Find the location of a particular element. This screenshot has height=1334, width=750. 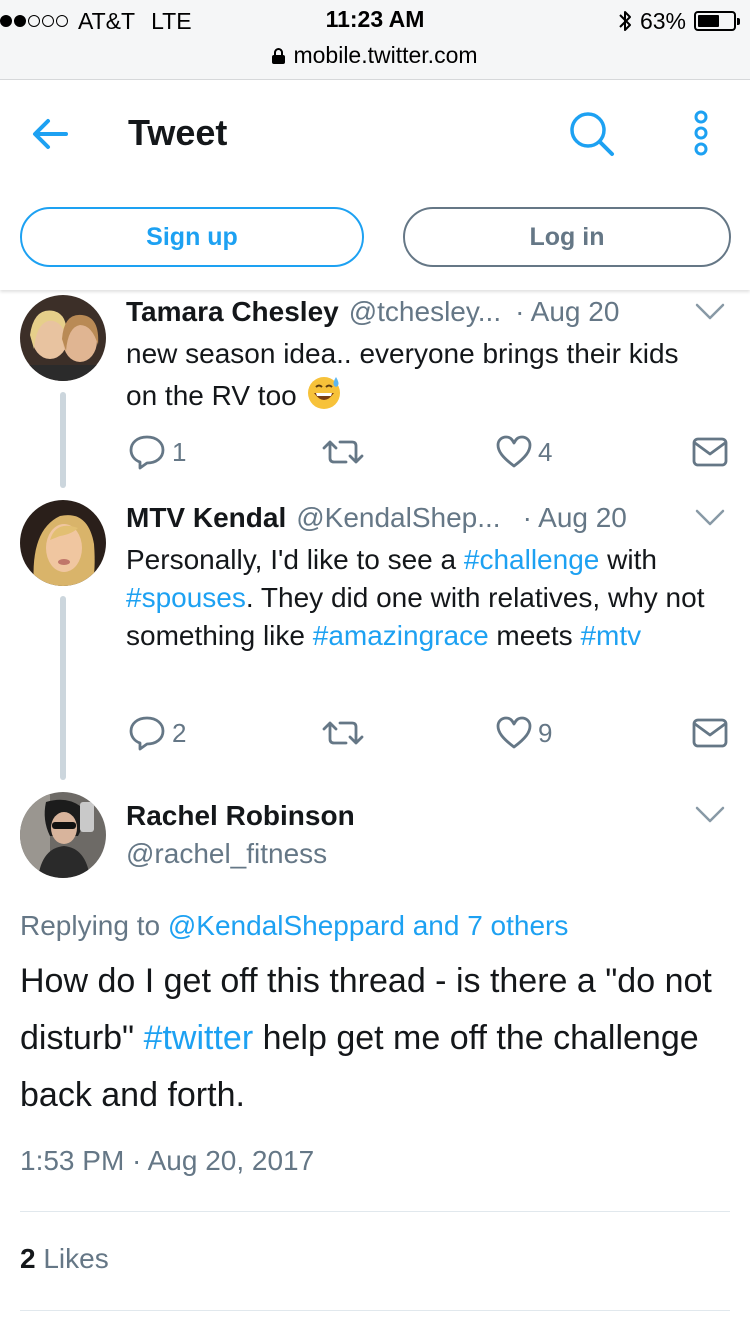

tweet-timestamp: 1:53 PM · Aug 20, 2017 is located at coordinates (167, 1161).